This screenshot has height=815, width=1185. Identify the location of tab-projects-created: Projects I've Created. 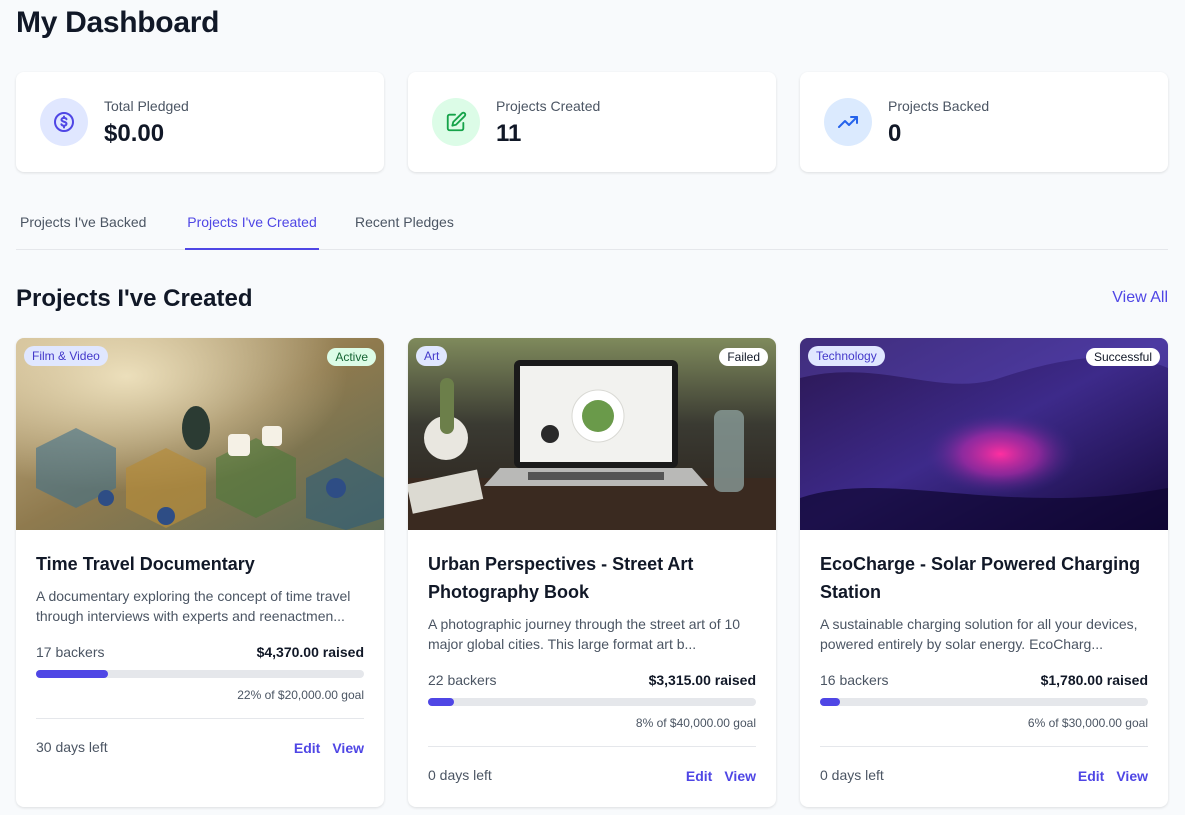
(252, 232).